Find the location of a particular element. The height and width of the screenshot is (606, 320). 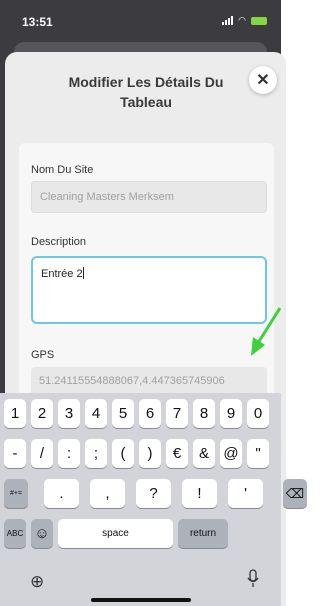

abc-key: ABC is located at coordinates (15, 533).